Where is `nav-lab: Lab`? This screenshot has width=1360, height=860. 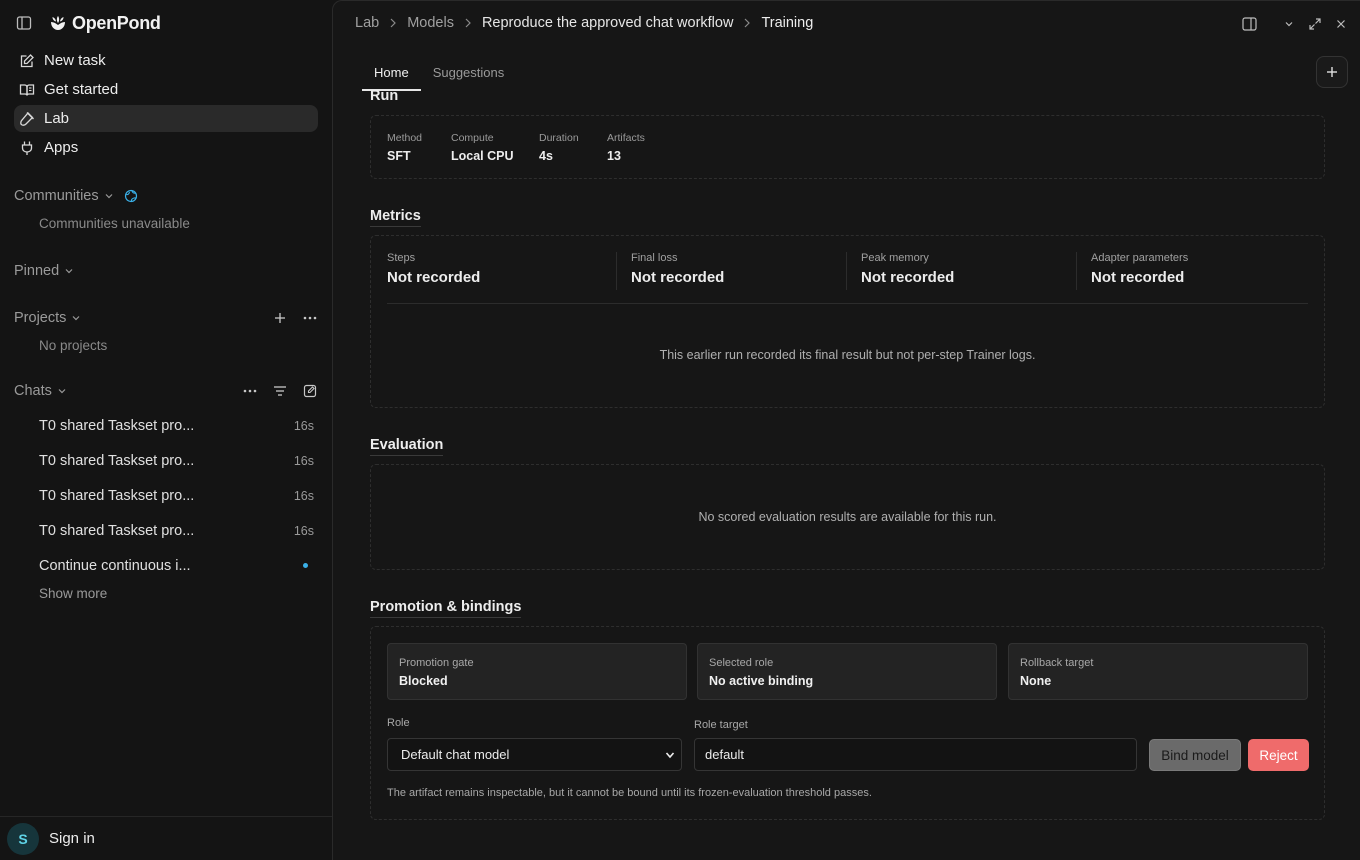
nav-lab: Lab is located at coordinates (166, 118).